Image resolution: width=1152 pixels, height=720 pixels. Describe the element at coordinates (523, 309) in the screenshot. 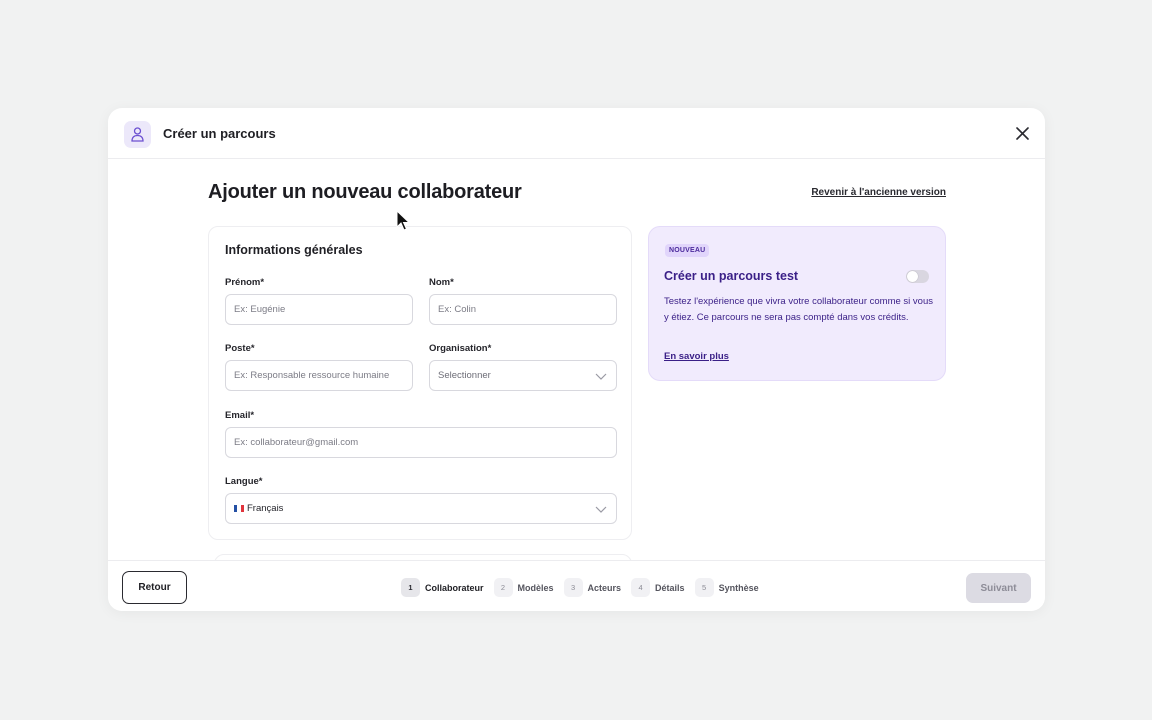

I see `last-name-field` at that location.